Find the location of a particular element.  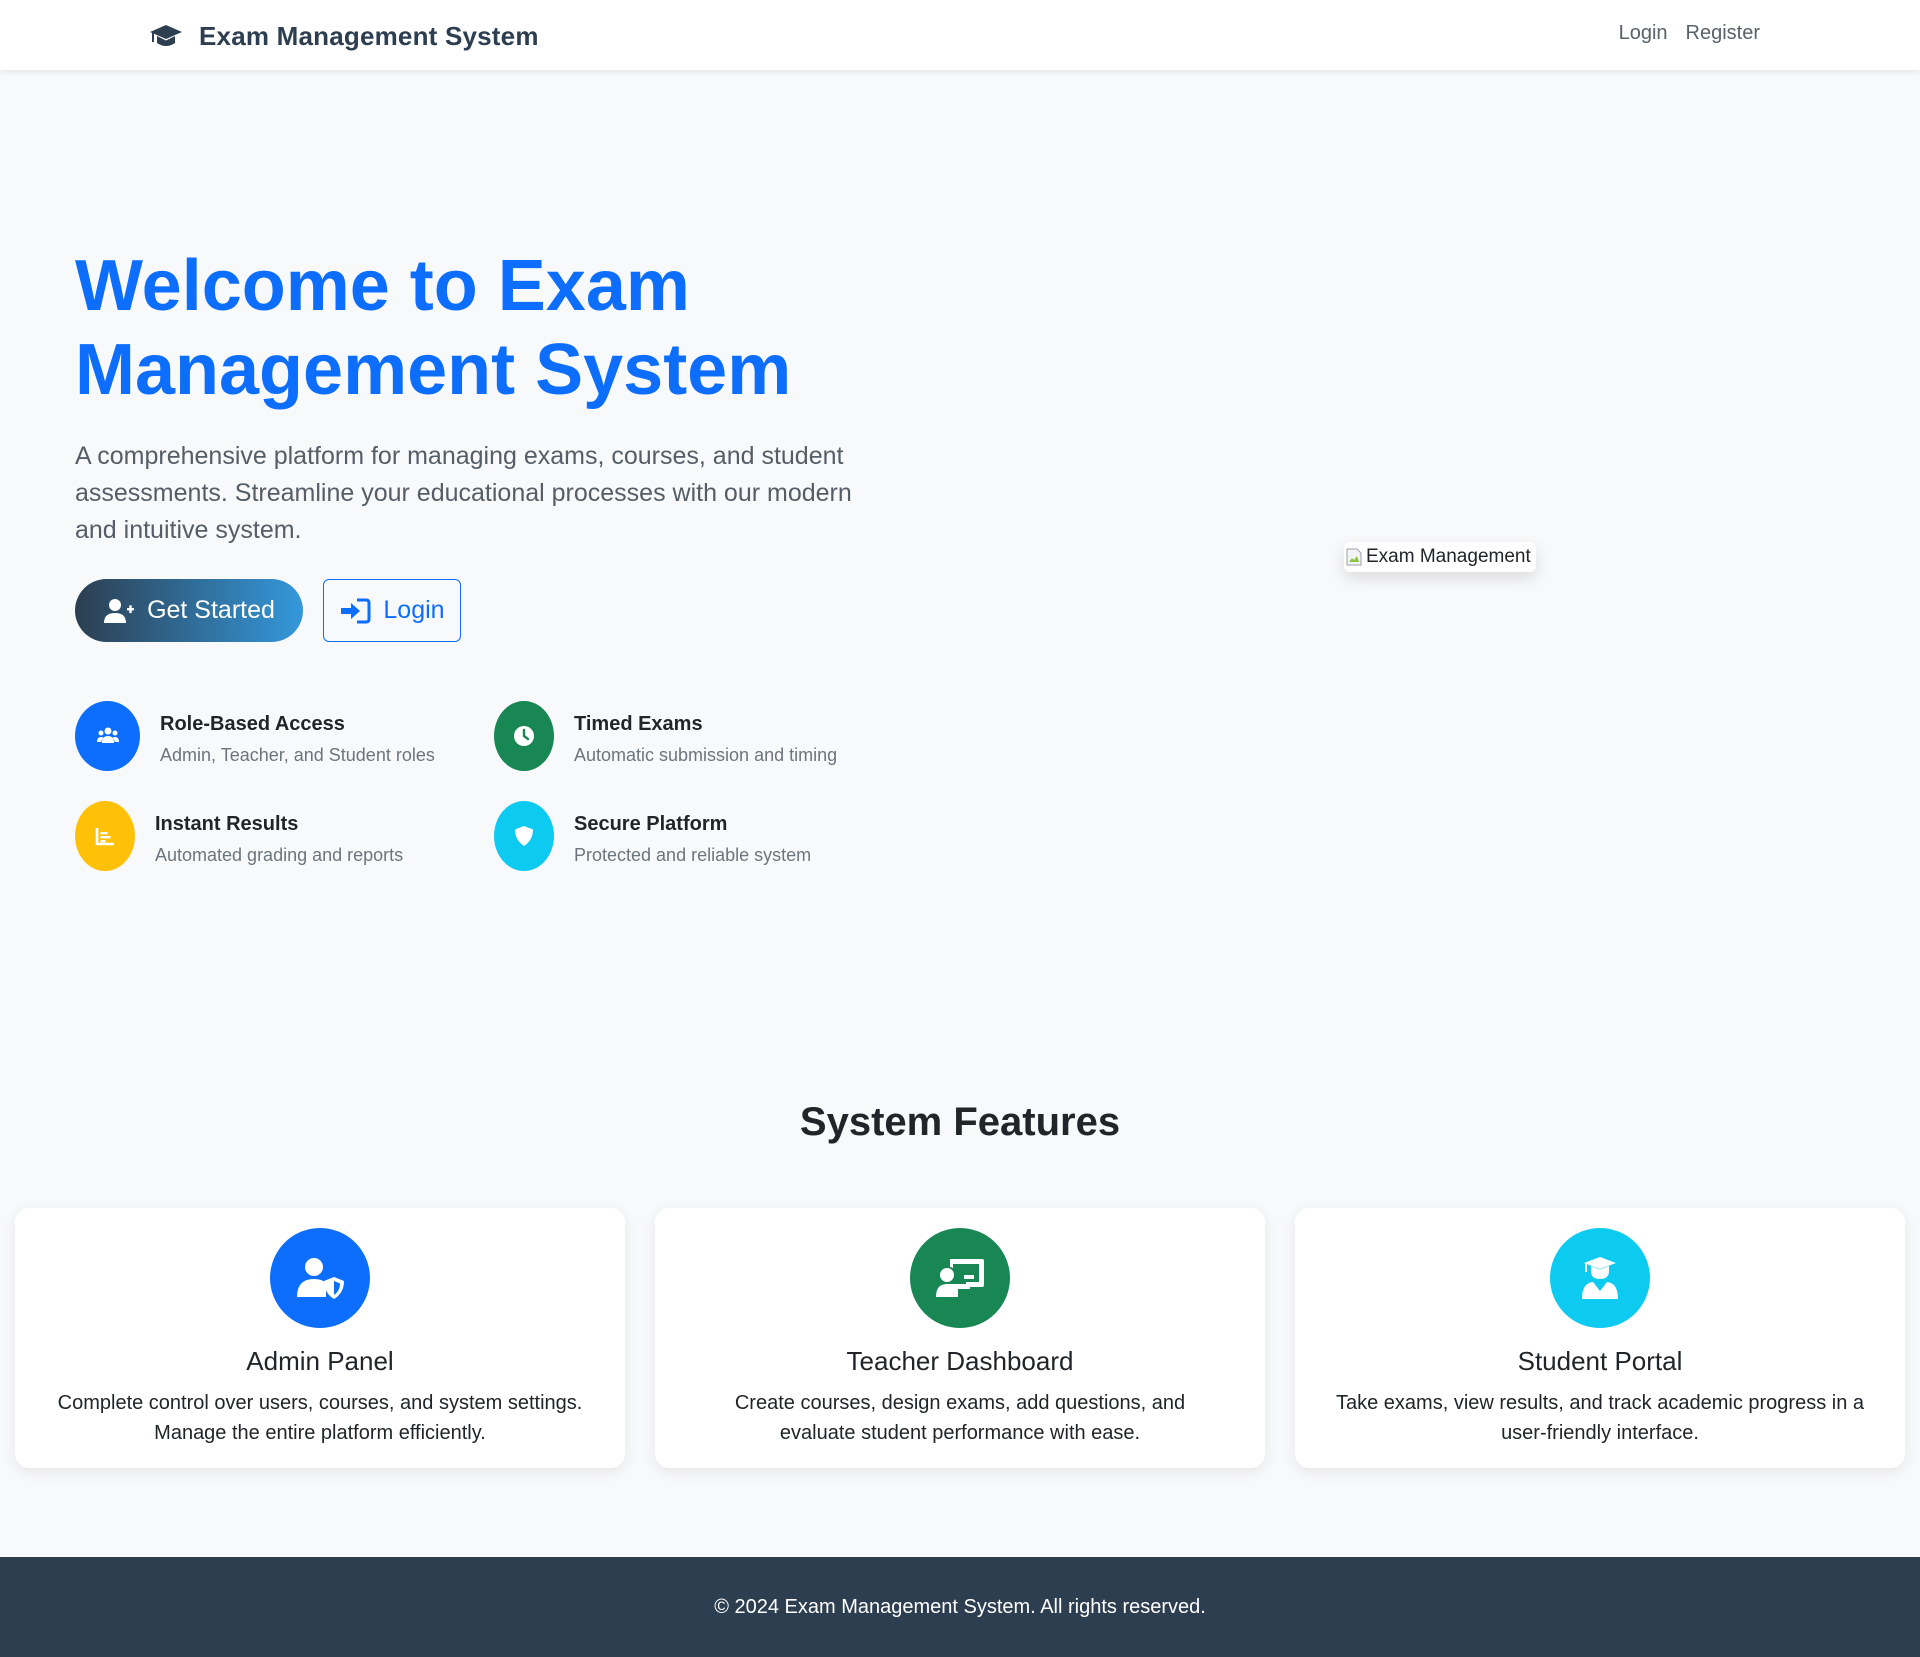

brand-link: Exam Management System is located at coordinates (344, 36).